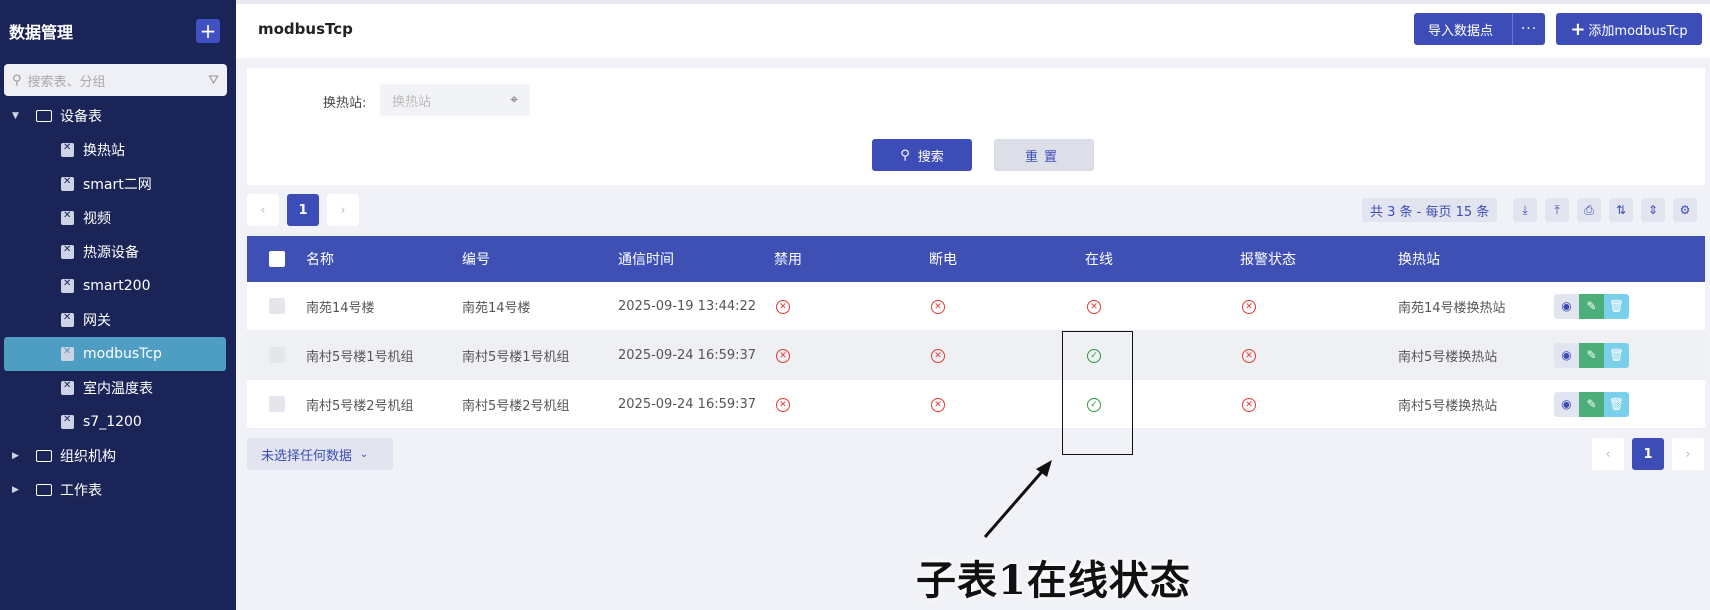 This screenshot has height=610, width=1710. I want to click on sidebar-item-heat-source: 热源设备, so click(118, 252).